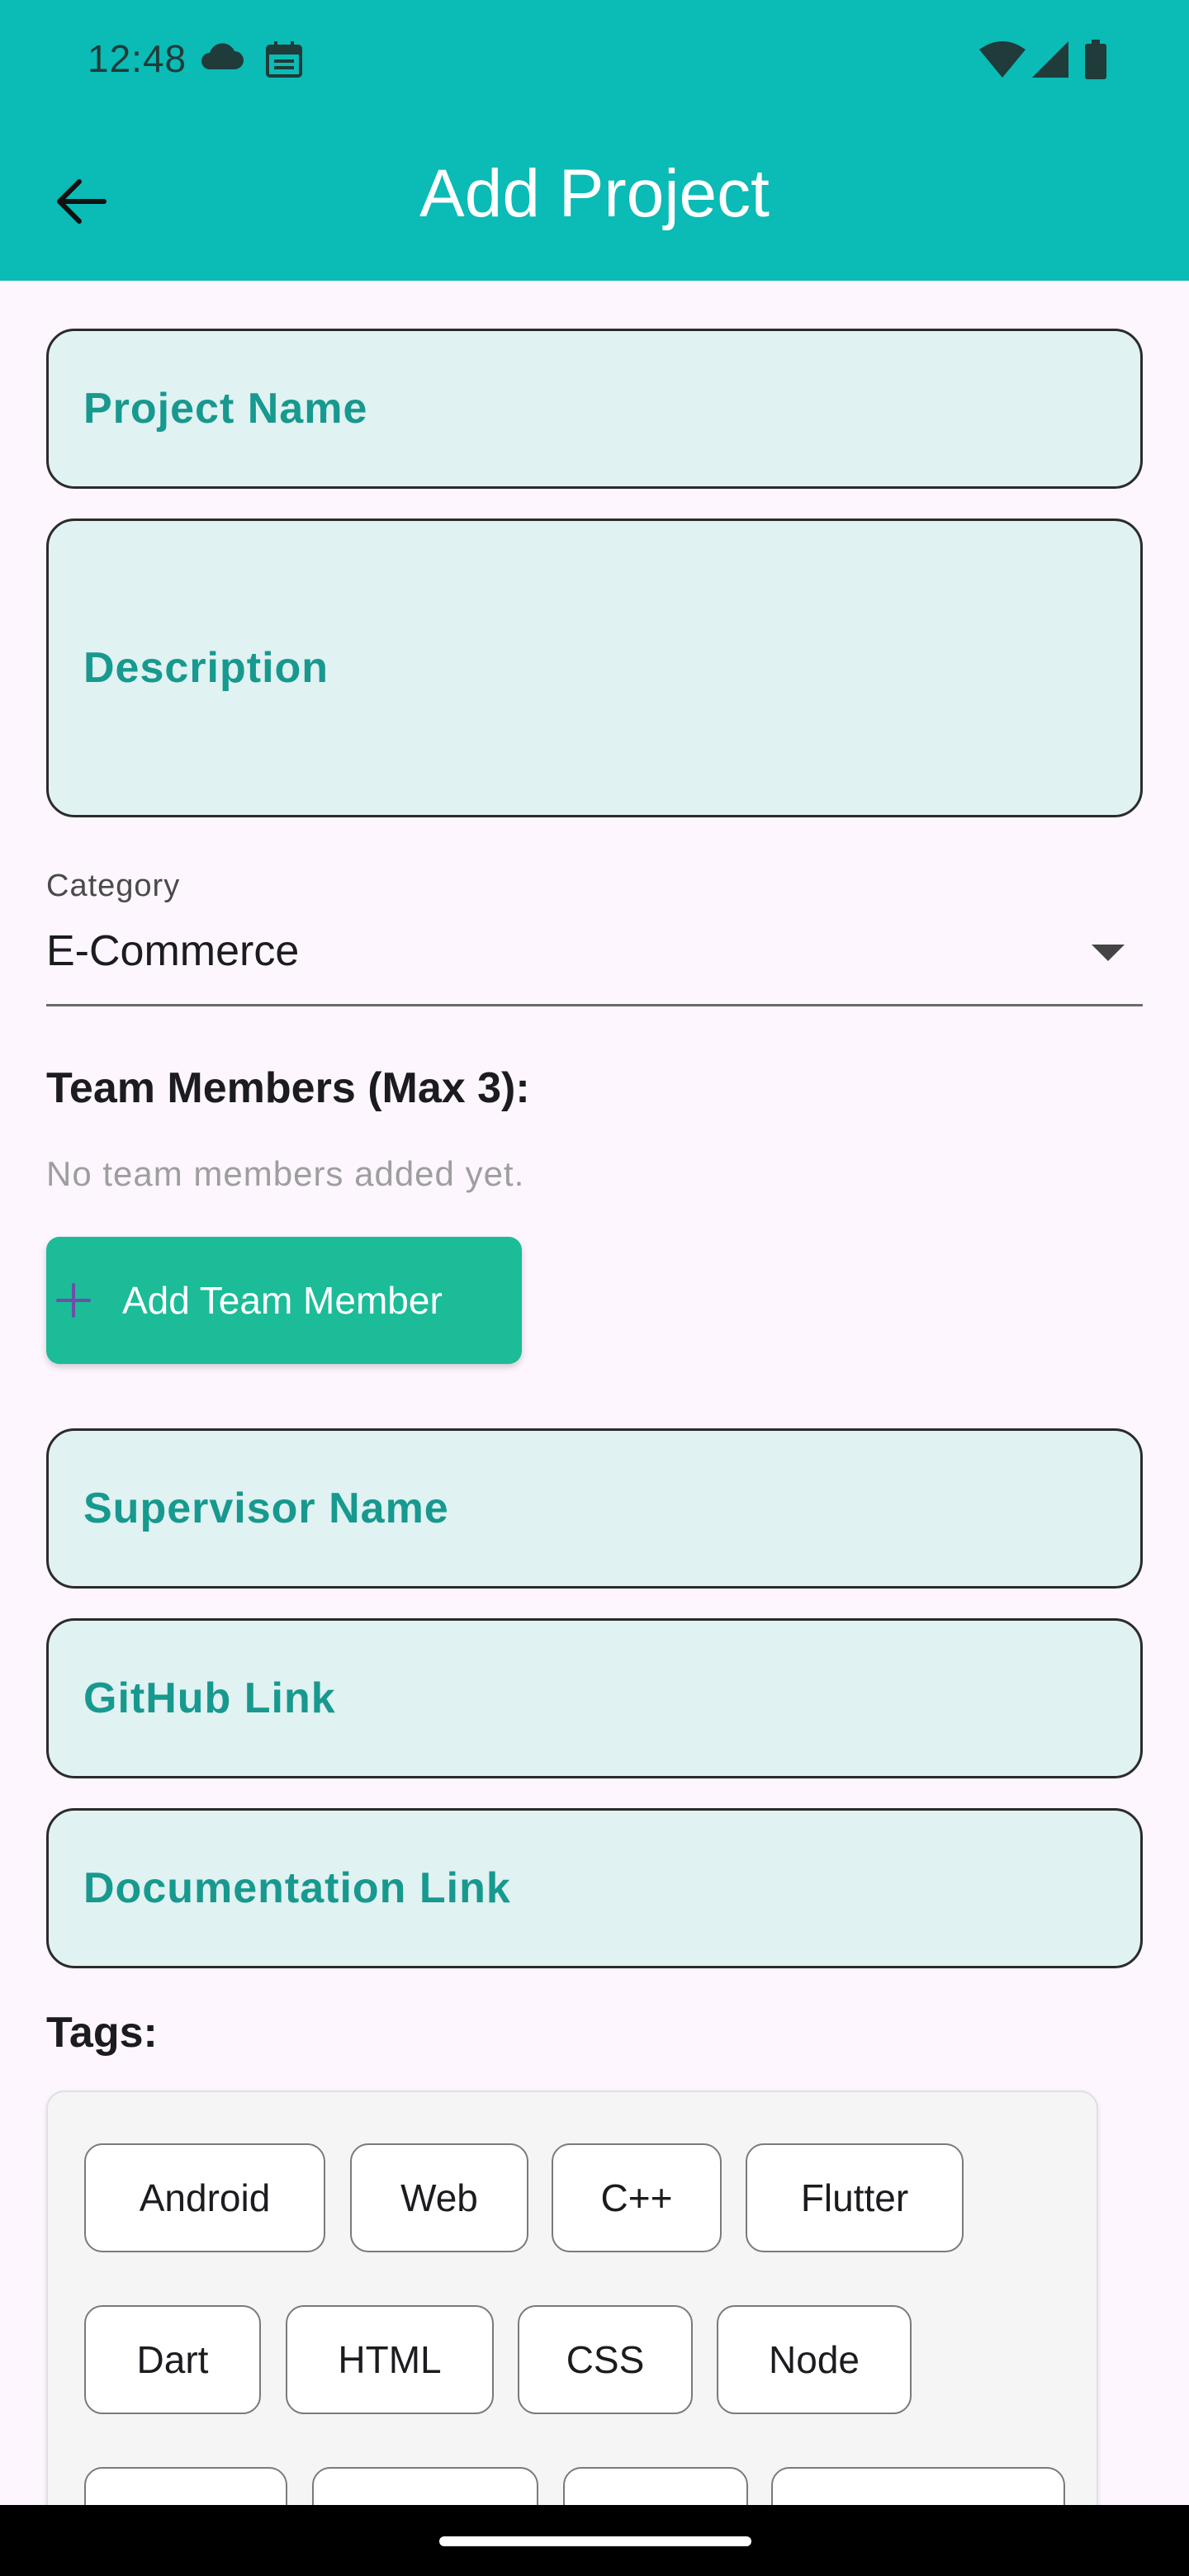 This screenshot has height=2576, width=1189. Describe the element at coordinates (73, 1300) in the screenshot. I see `plus-icon` at that location.